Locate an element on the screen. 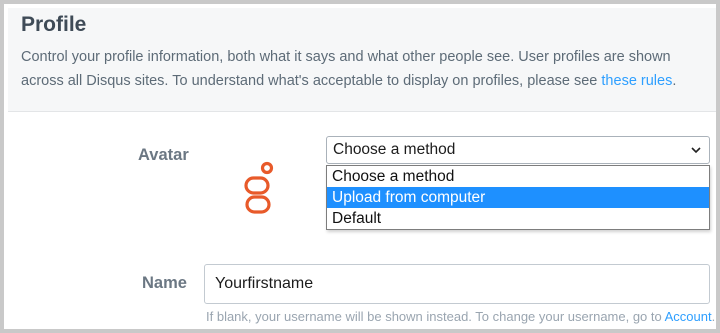 This screenshot has width=720, height=333. name-label: Name is located at coordinates (164, 283).